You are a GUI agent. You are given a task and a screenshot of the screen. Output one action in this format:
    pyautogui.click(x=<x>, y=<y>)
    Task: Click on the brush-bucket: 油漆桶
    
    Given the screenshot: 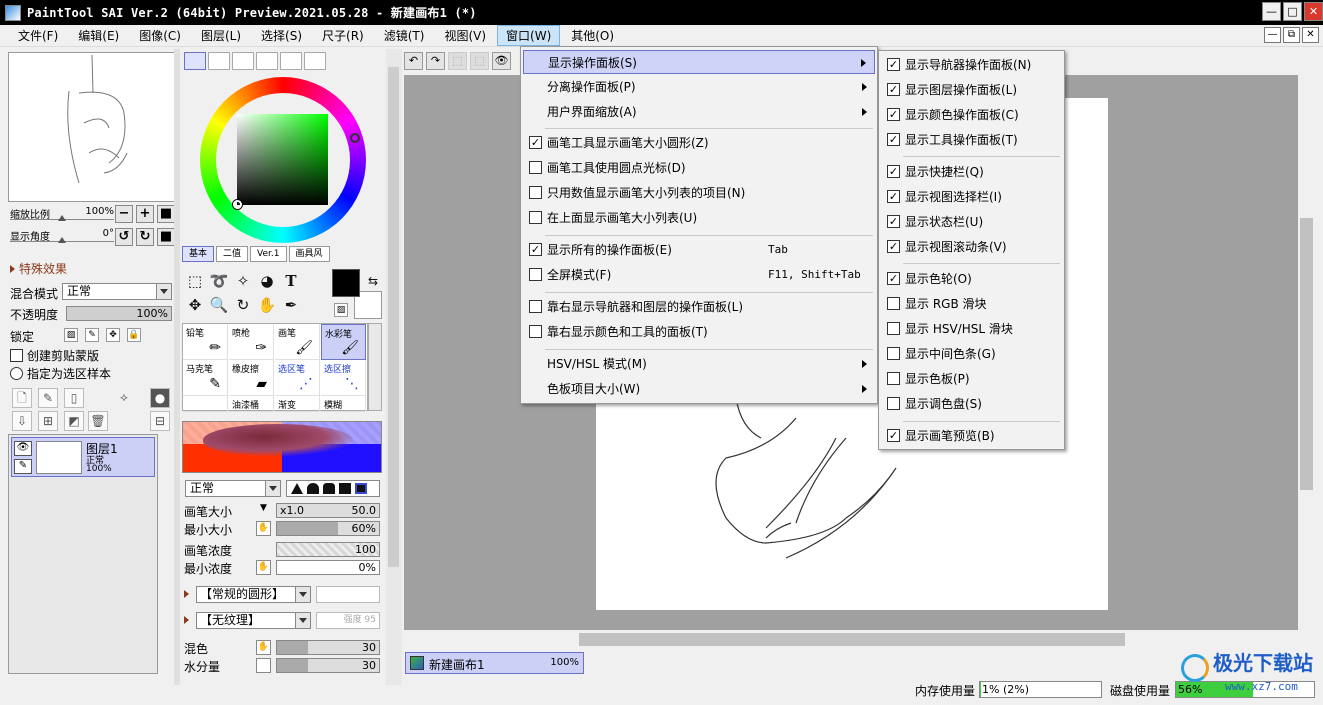 What is the action you would take?
    pyautogui.click(x=251, y=404)
    